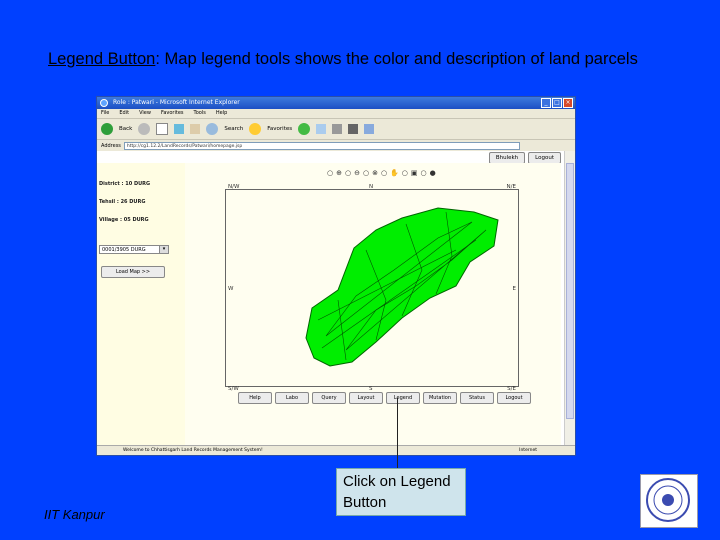  Describe the element at coordinates (74, 514) in the screenshot. I see `footer-text: IIT Kanpur` at that location.